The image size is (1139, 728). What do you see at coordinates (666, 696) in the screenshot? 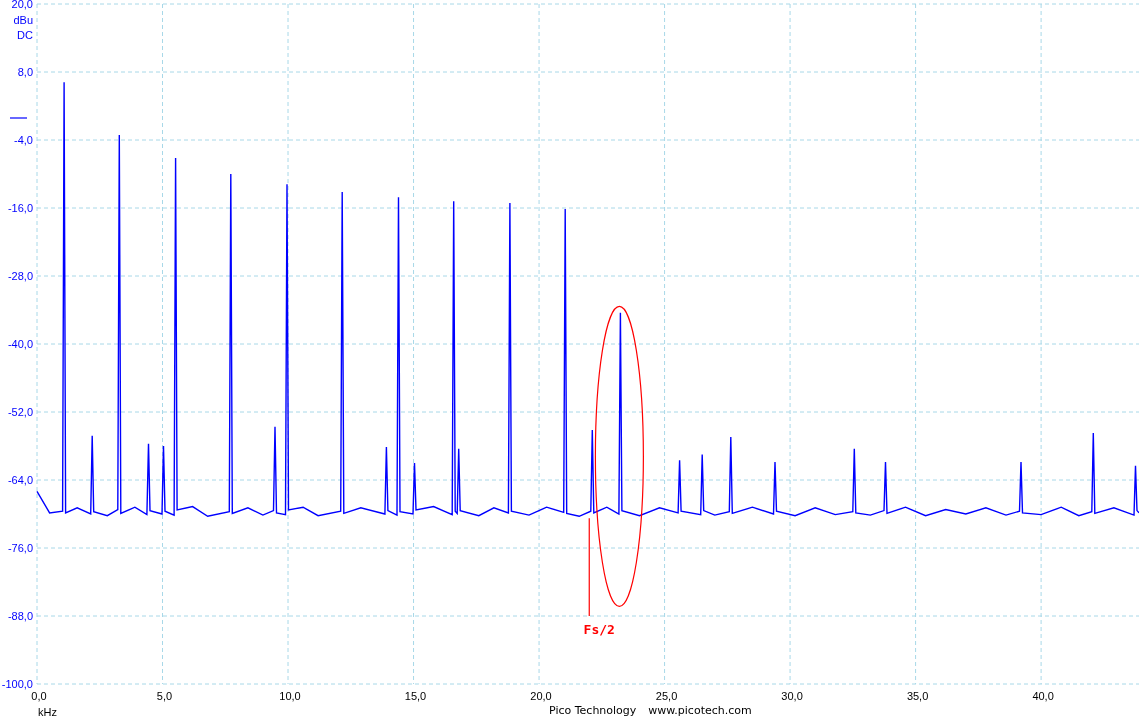
I see `x-tick-label: 25,0` at bounding box center [666, 696].